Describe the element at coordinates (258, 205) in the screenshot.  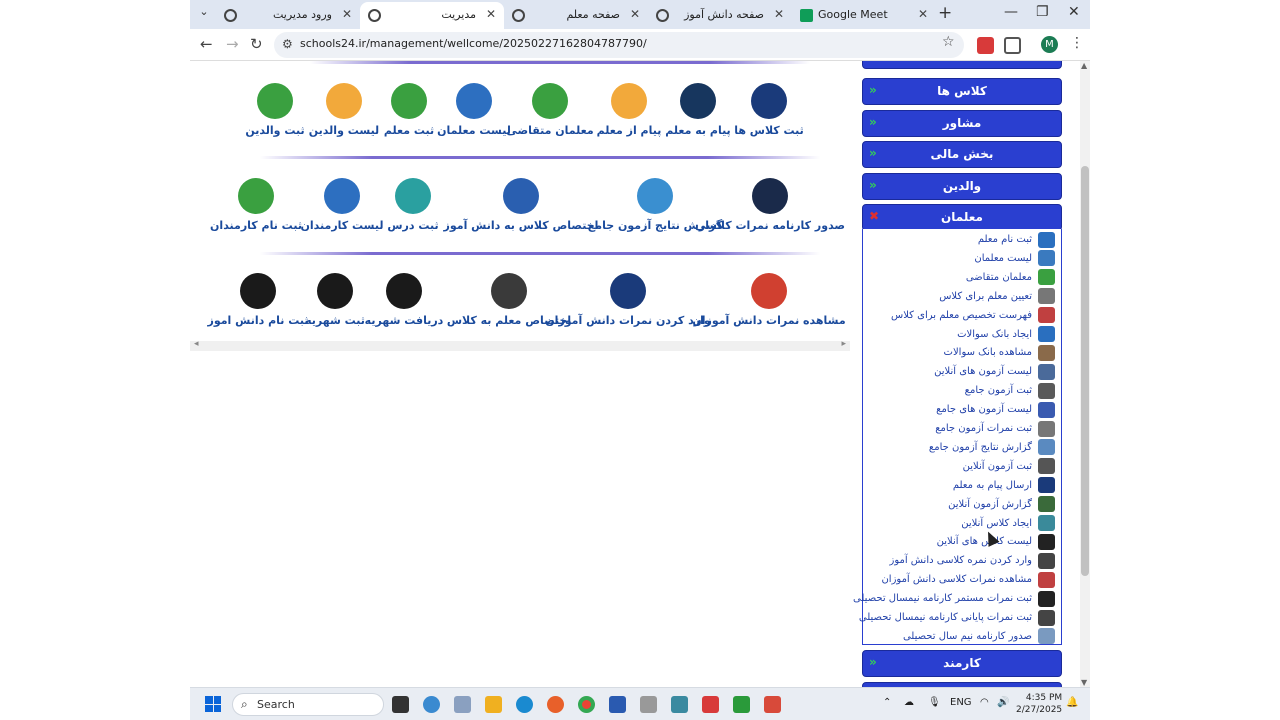
I see `dashboard-tile: ثبت نام کارمندان` at that location.